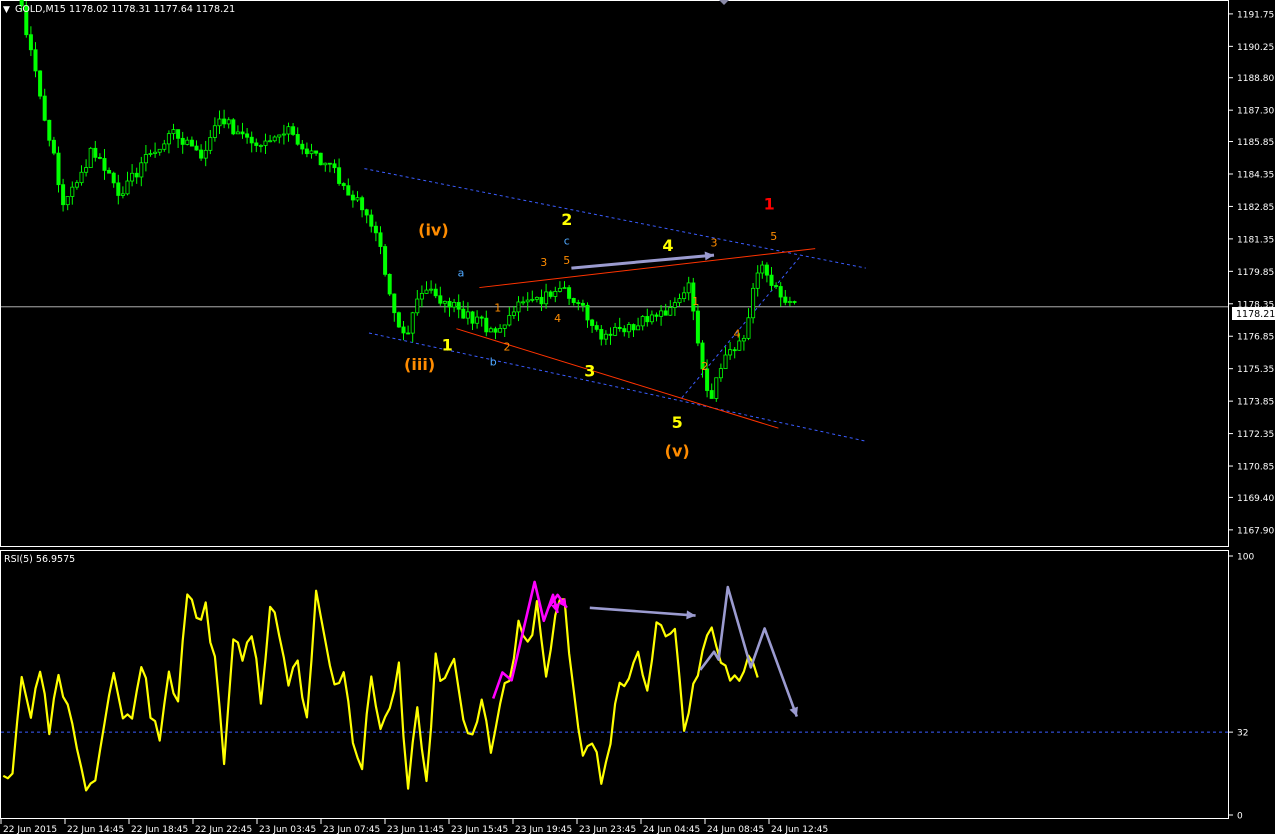 The image size is (1275, 834). What do you see at coordinates (671, 829) in the screenshot?
I see `time-tick-label: 24 Jun 04:45` at bounding box center [671, 829].